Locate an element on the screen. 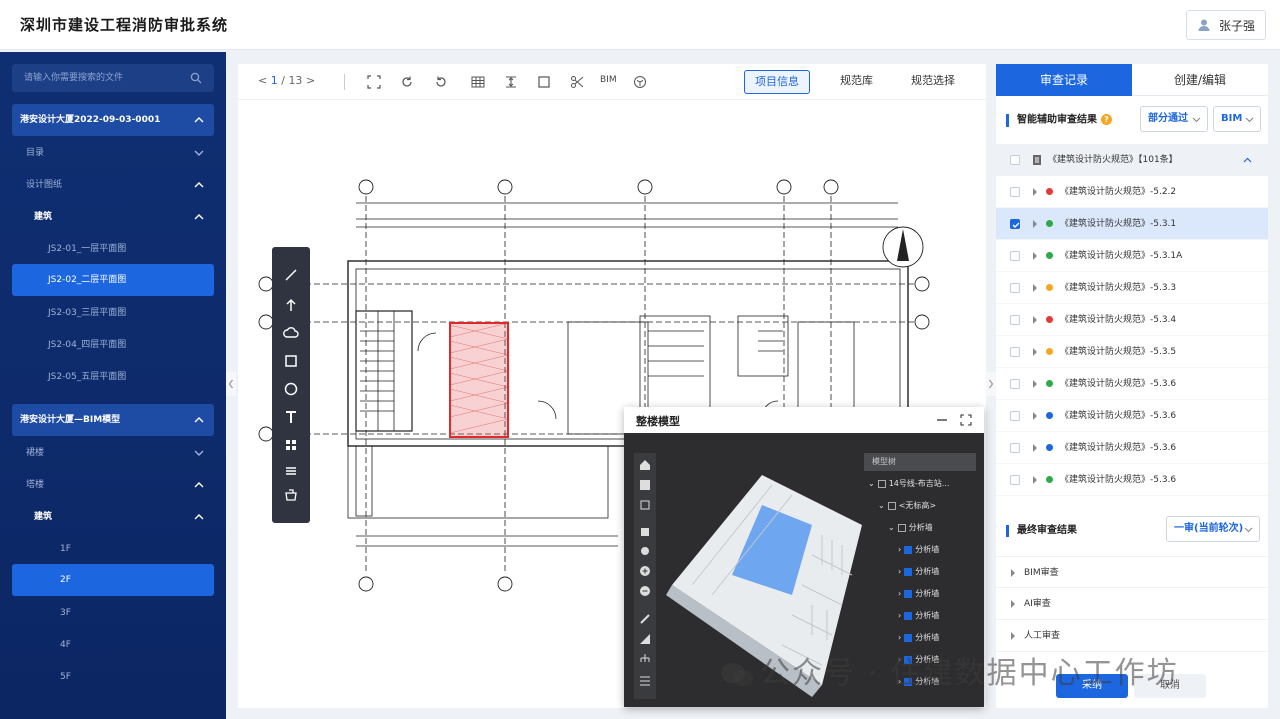 The width and height of the screenshot is (1280, 719). eraser-tool-icon is located at coordinates (291, 495).